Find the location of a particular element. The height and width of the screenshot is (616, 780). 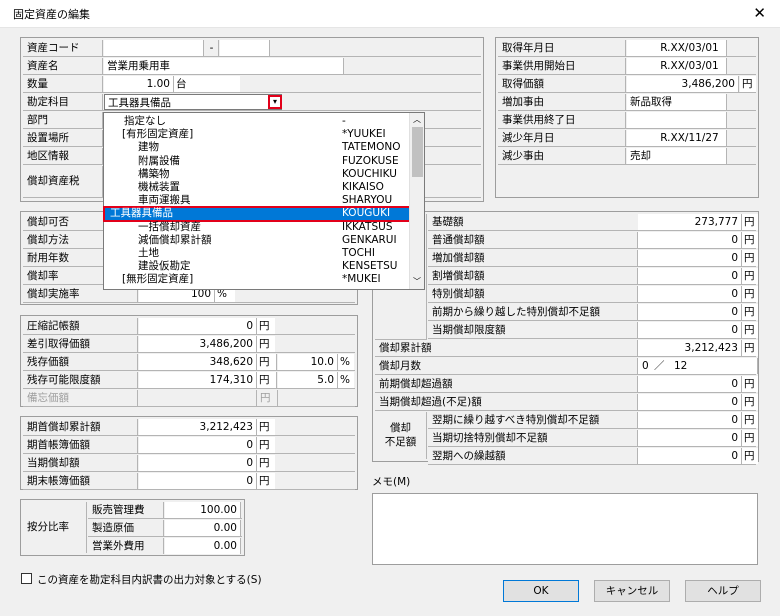

normal-value: 0 is located at coordinates (690, 240).